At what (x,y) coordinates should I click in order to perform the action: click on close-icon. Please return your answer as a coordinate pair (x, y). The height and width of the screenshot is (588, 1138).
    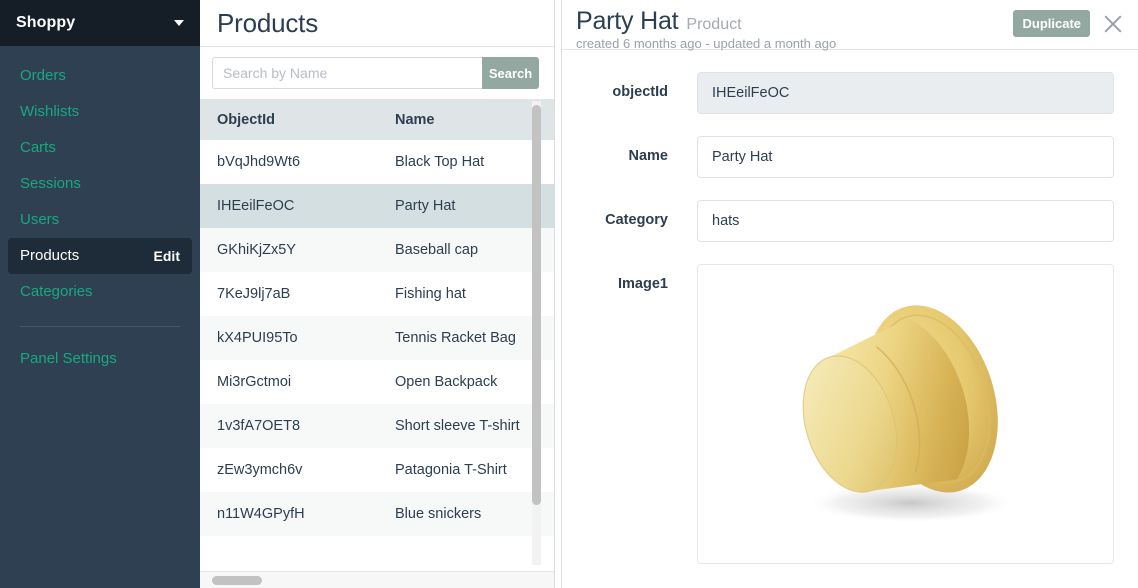
    Looking at the image, I should click on (1113, 24).